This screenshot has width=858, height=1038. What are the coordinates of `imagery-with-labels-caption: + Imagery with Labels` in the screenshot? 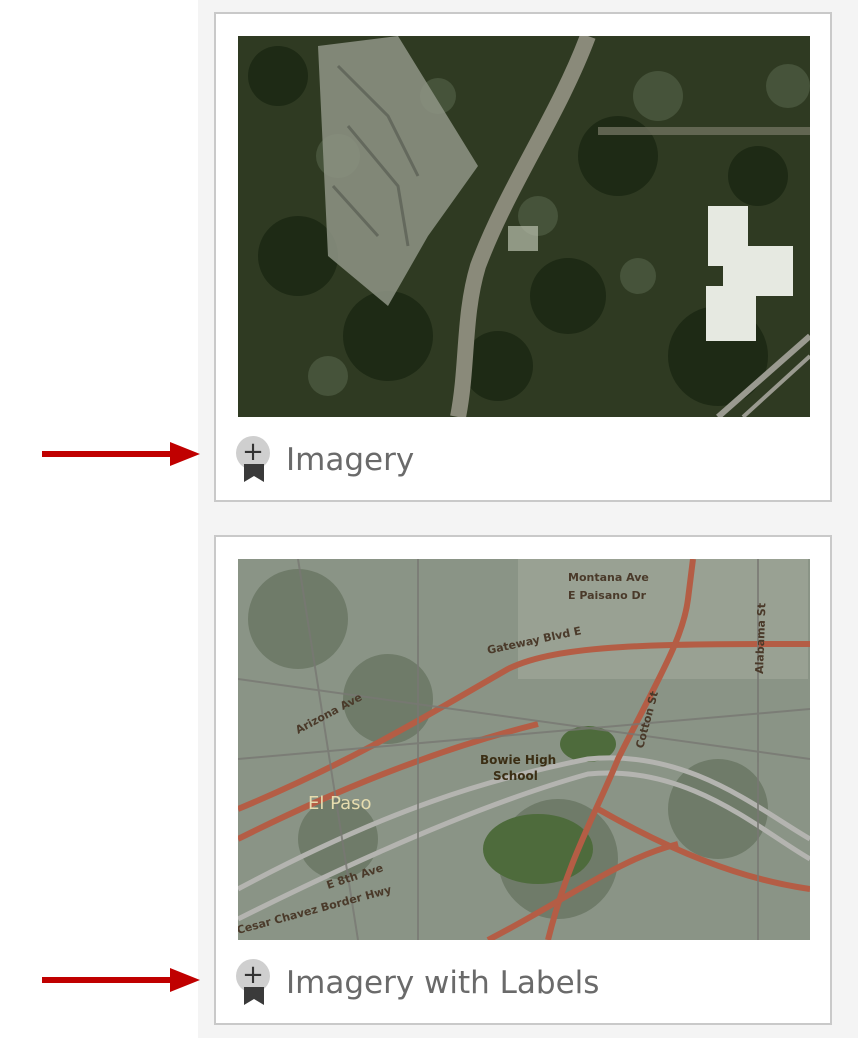 It's located at (523, 983).